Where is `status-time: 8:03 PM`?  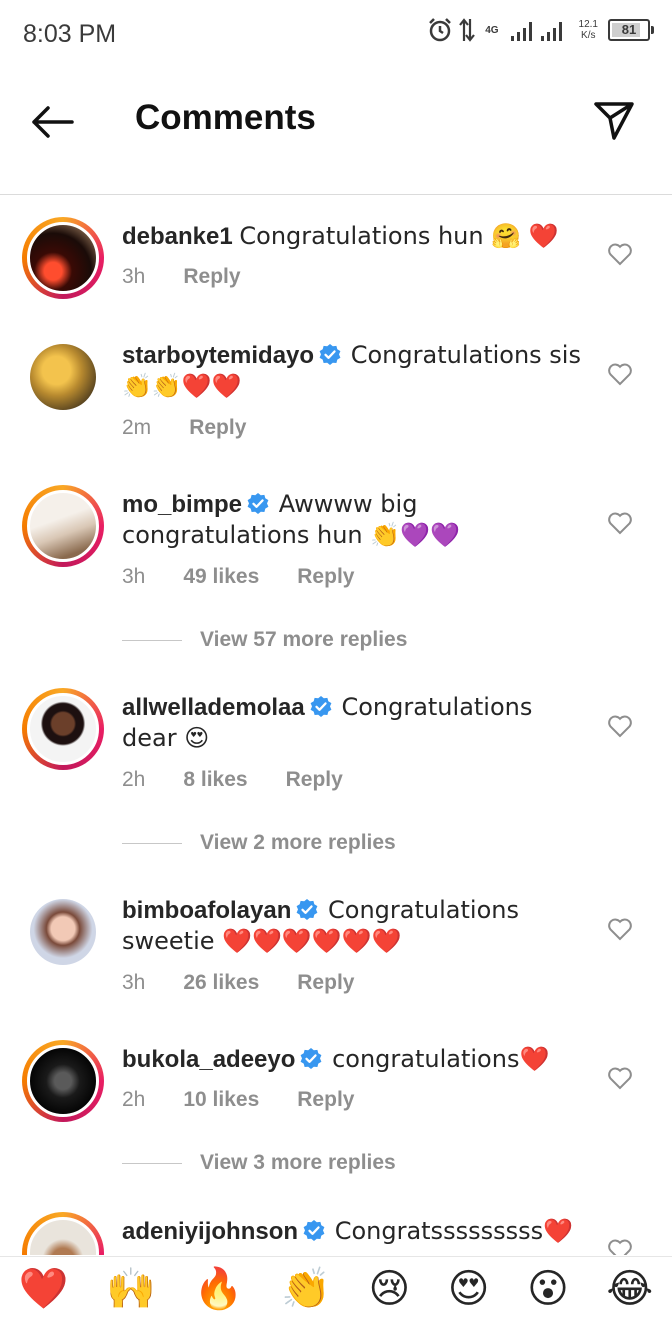
status-time: 8:03 PM is located at coordinates (70, 34).